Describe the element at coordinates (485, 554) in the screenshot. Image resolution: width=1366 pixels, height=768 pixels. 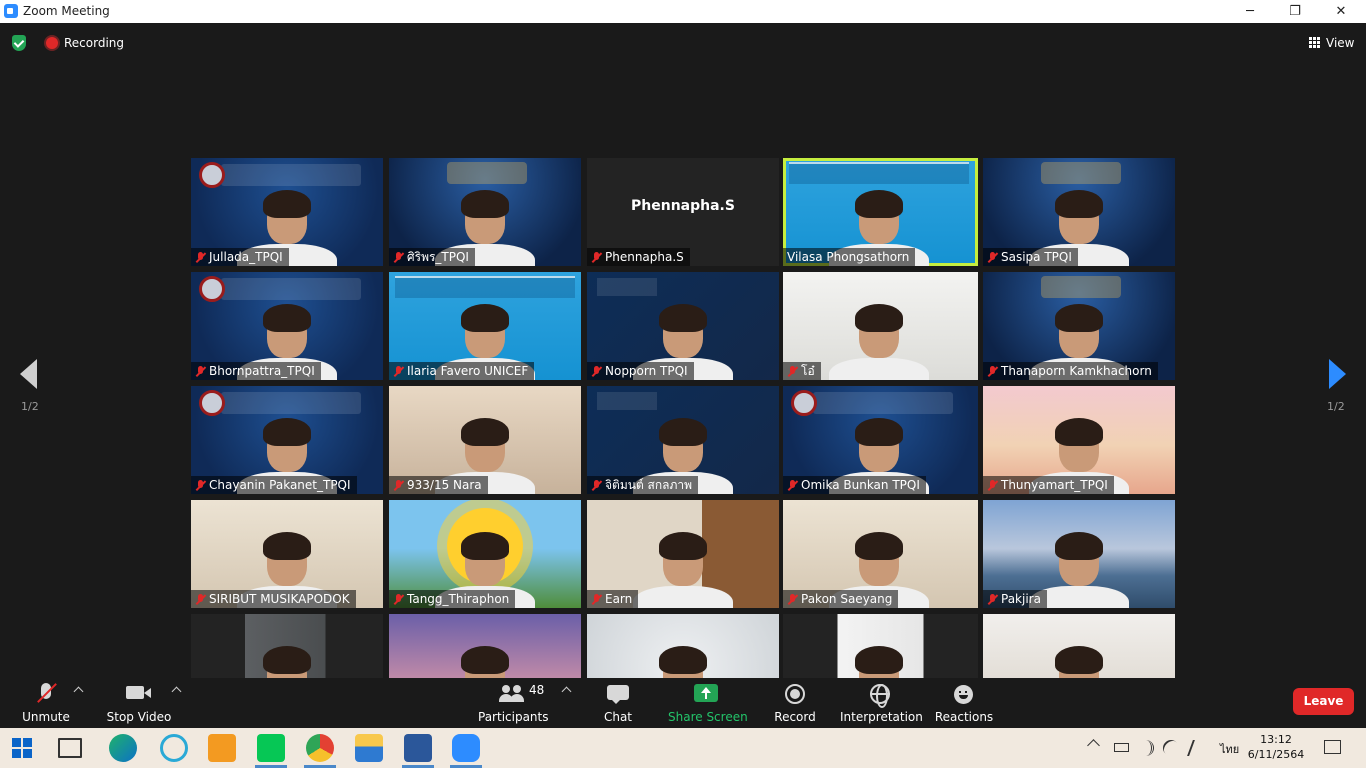
I see `participant-tile: Tangg_Thiraphon` at that location.